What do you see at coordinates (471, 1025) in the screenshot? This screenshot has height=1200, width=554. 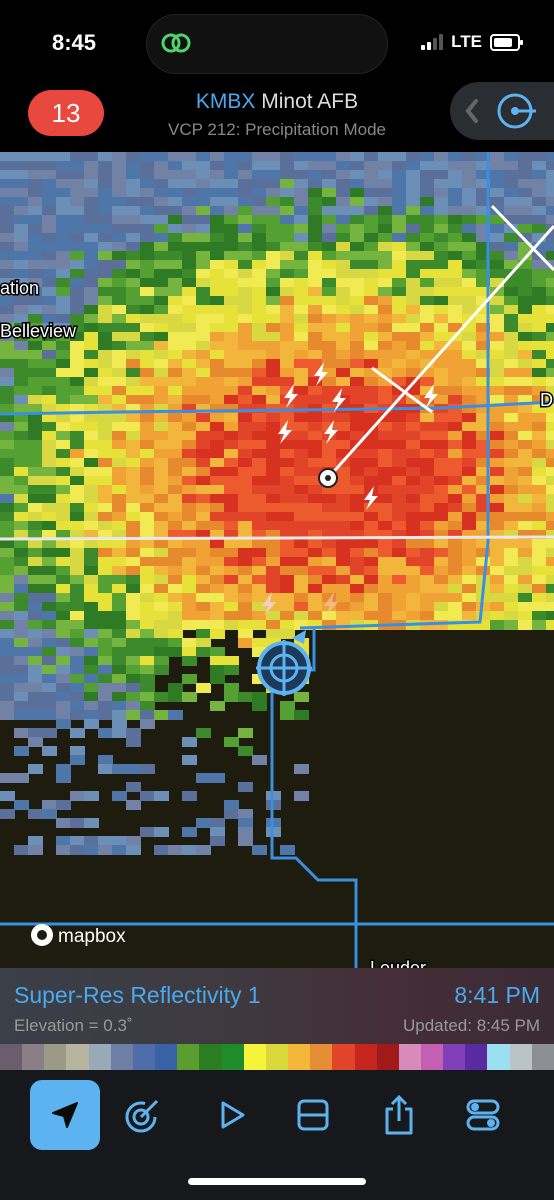 I see `updated-time: Updated: 8:45 PM` at bounding box center [471, 1025].